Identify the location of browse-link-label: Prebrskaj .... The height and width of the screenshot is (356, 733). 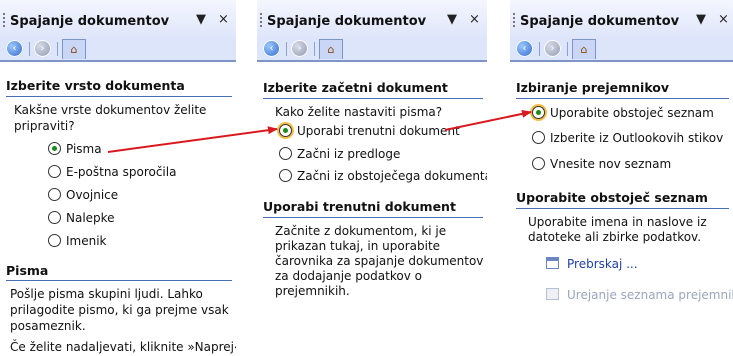
(602, 264).